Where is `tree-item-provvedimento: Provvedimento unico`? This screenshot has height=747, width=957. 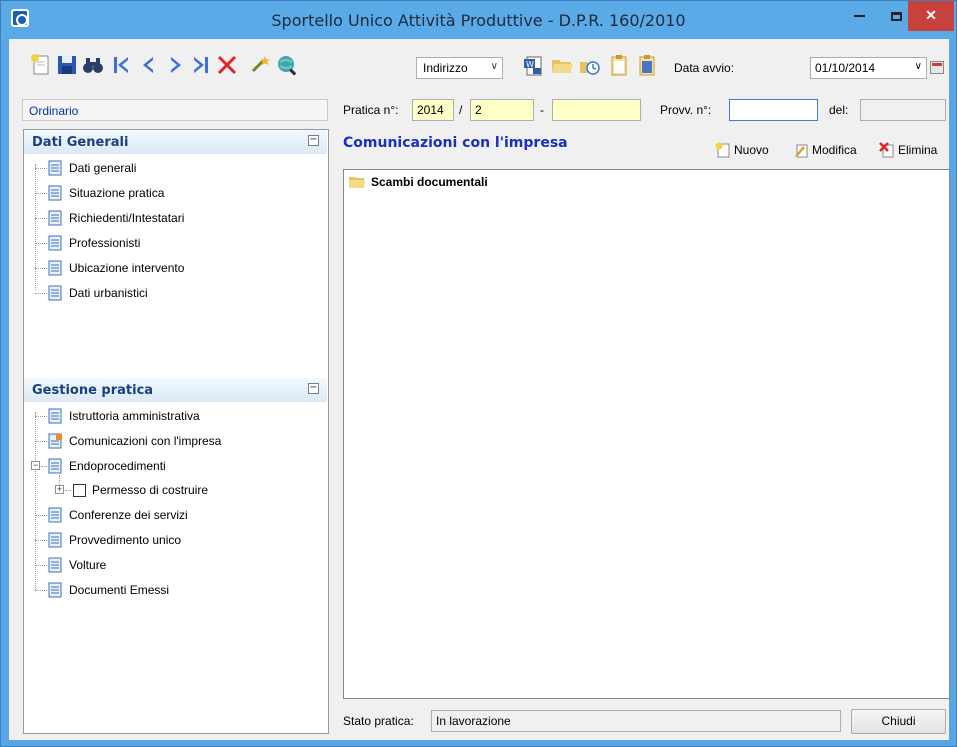
tree-item-provvedimento: Provvedimento unico is located at coordinates (108, 540).